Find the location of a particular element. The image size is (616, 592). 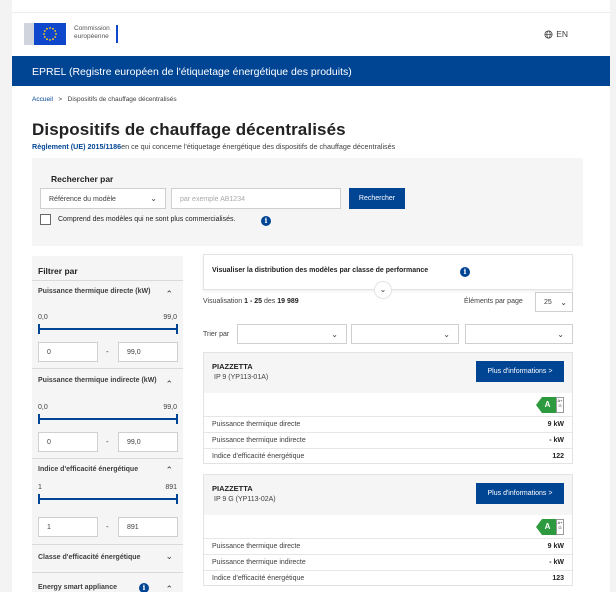

range-min-label: 0,0 is located at coordinates (43, 407).